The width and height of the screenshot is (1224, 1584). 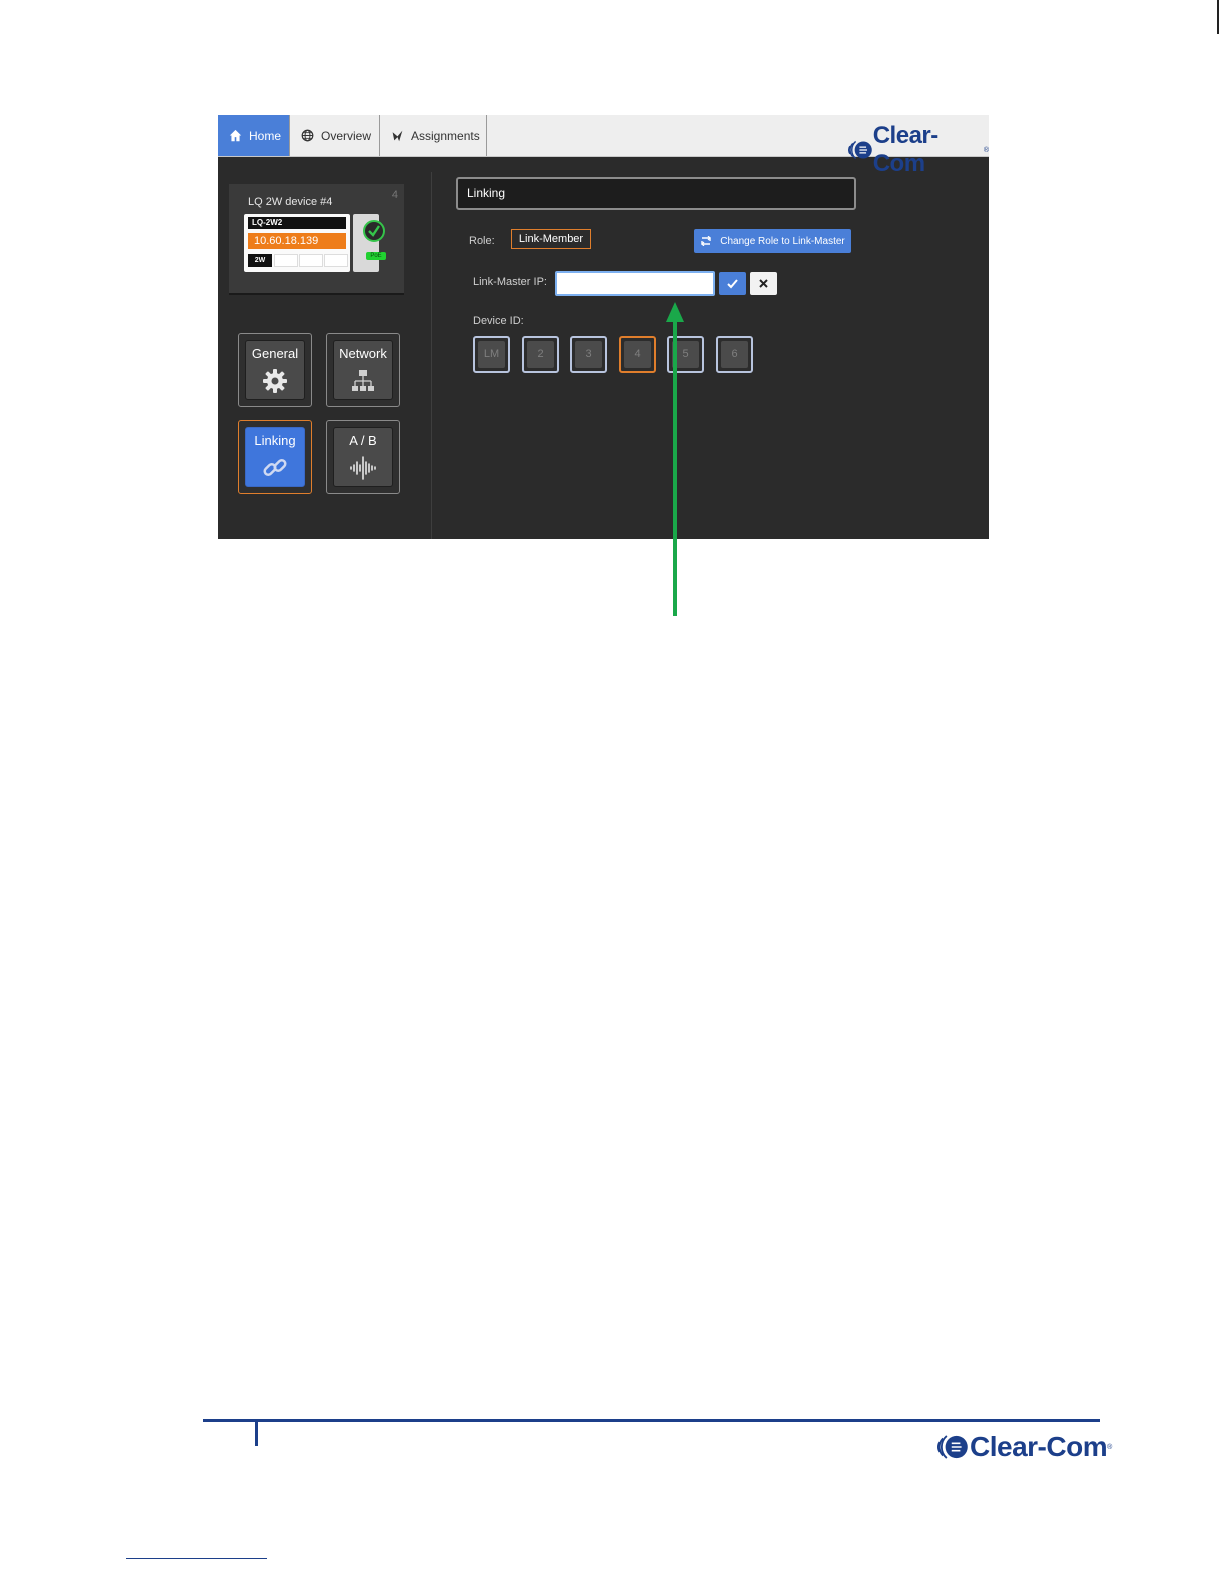 What do you see at coordinates (782, 241) in the screenshot?
I see `change-role-label: Change Role to Link-Master` at bounding box center [782, 241].